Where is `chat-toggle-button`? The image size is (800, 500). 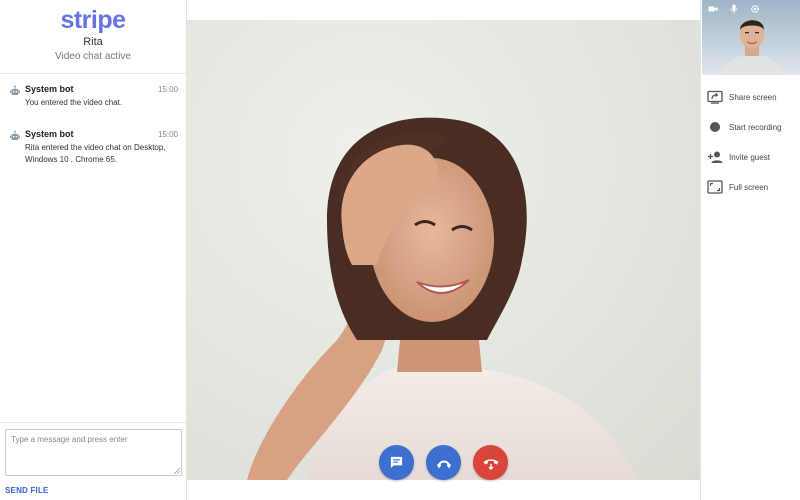
chat-toggle-button is located at coordinates (396, 462).